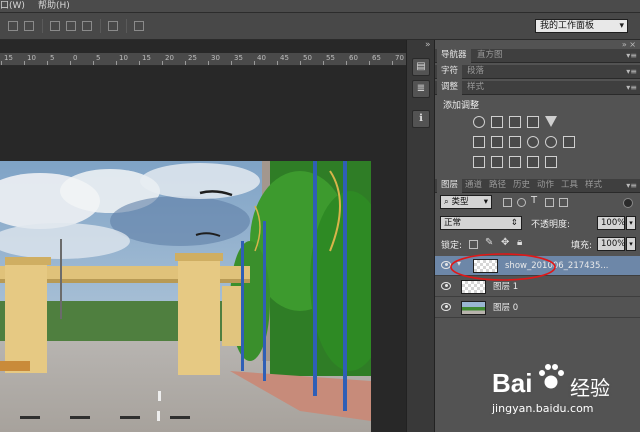 The width and height of the screenshot is (640, 432). What do you see at coordinates (628, 203) in the screenshot?
I see `filter-toggle` at bounding box center [628, 203].